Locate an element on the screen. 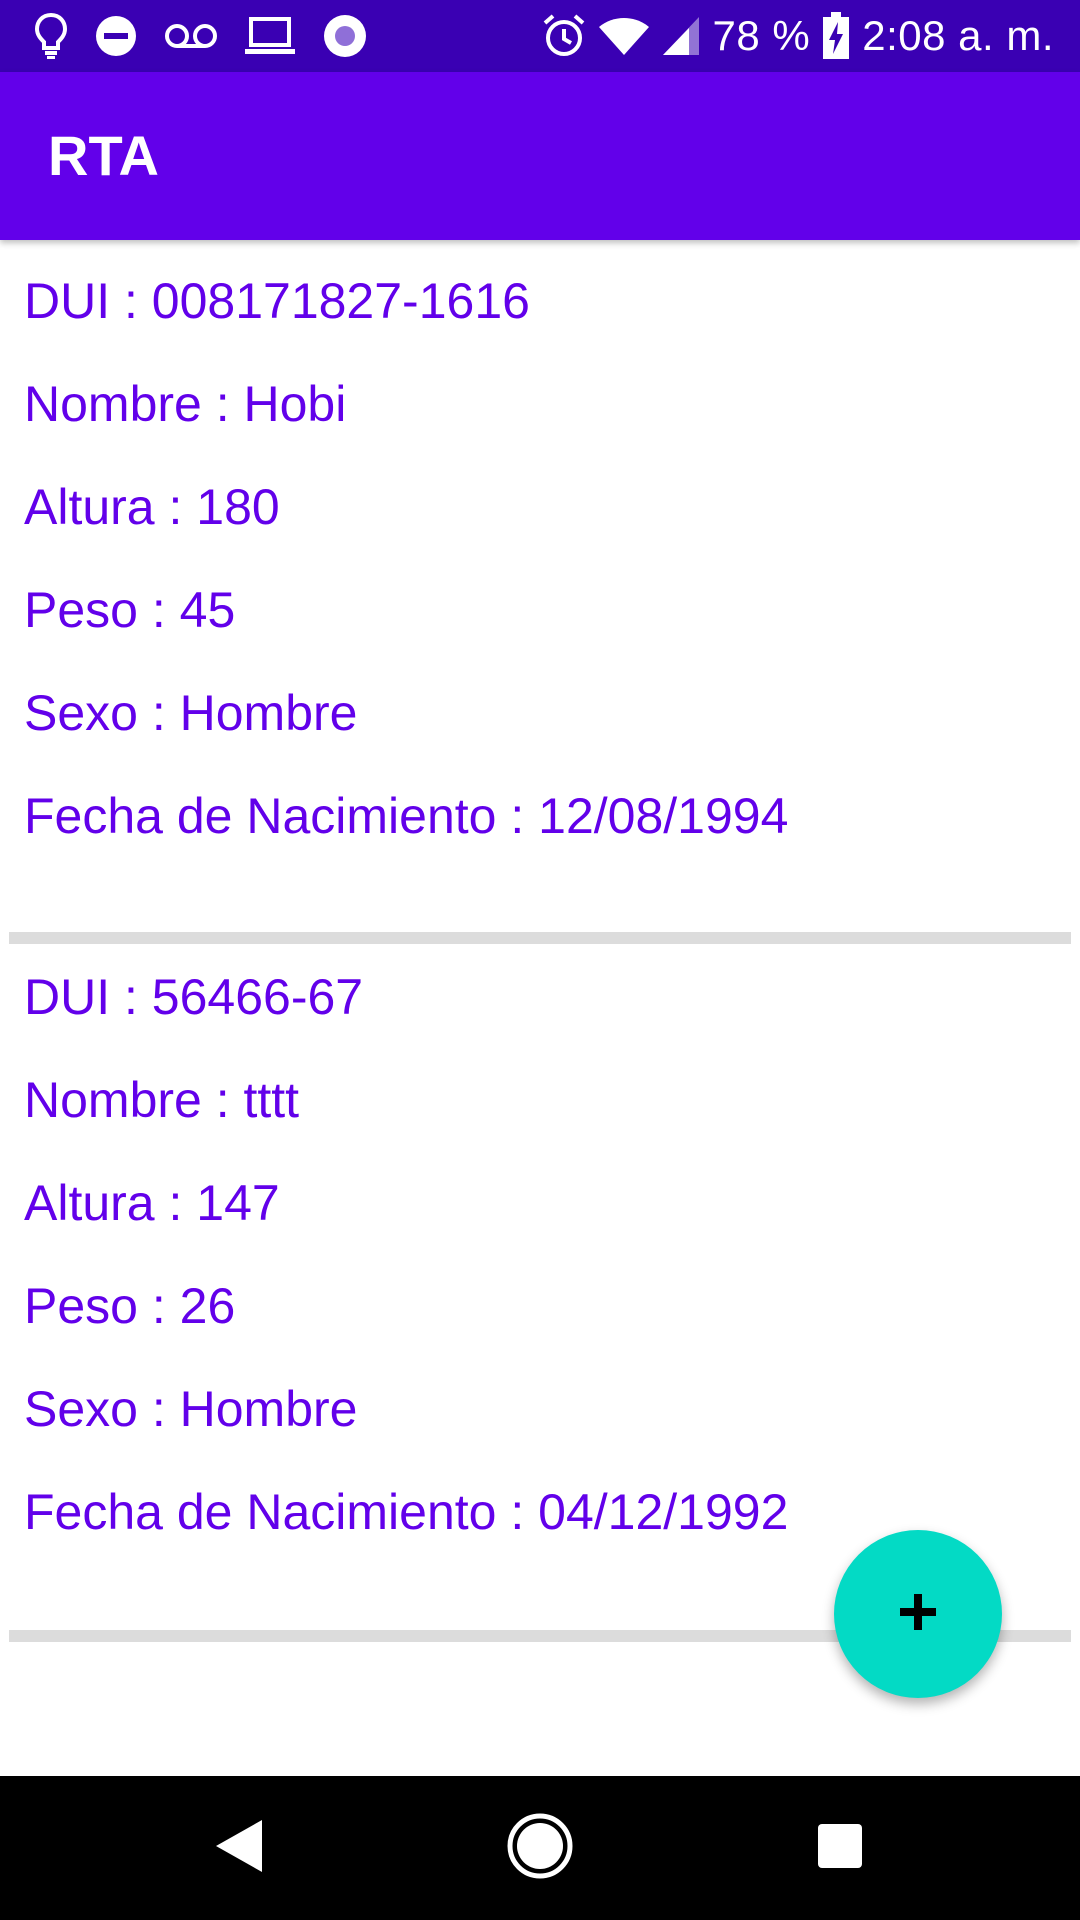  clock-time: 2:08 a. m. is located at coordinates (958, 35).